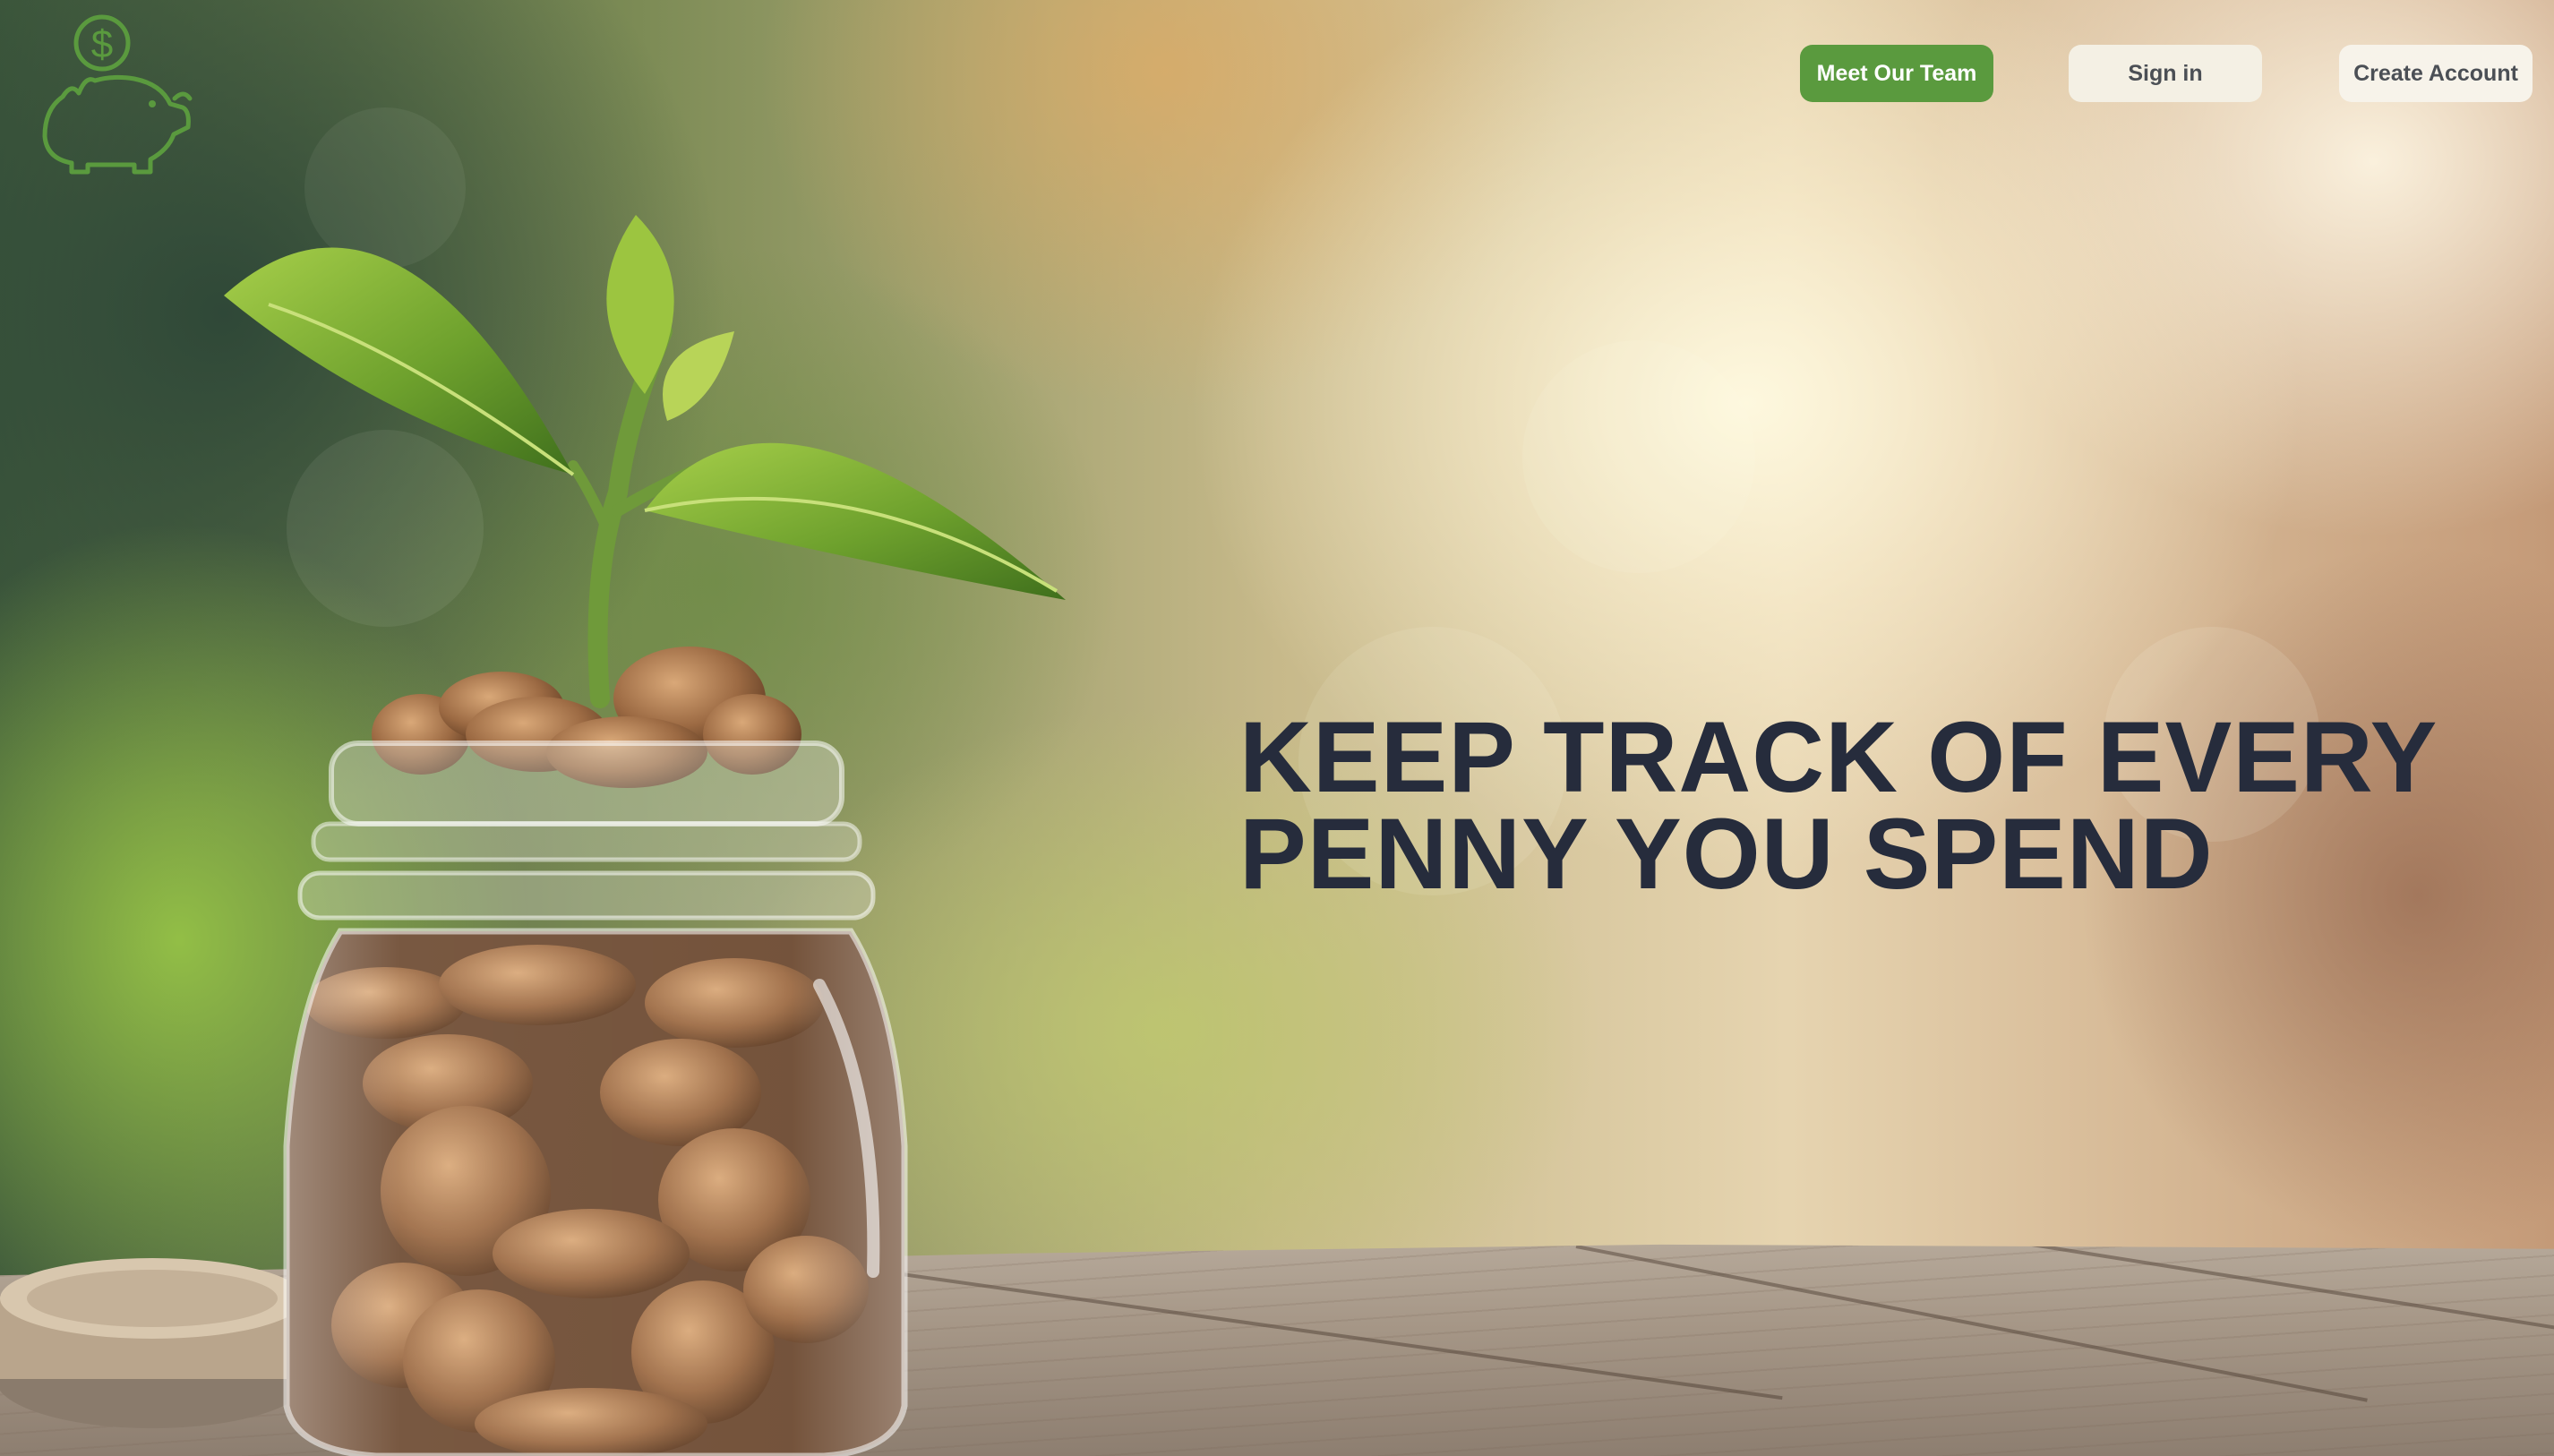 The height and width of the screenshot is (1456, 2554). I want to click on sign-in-button: Sign in, so click(2165, 73).